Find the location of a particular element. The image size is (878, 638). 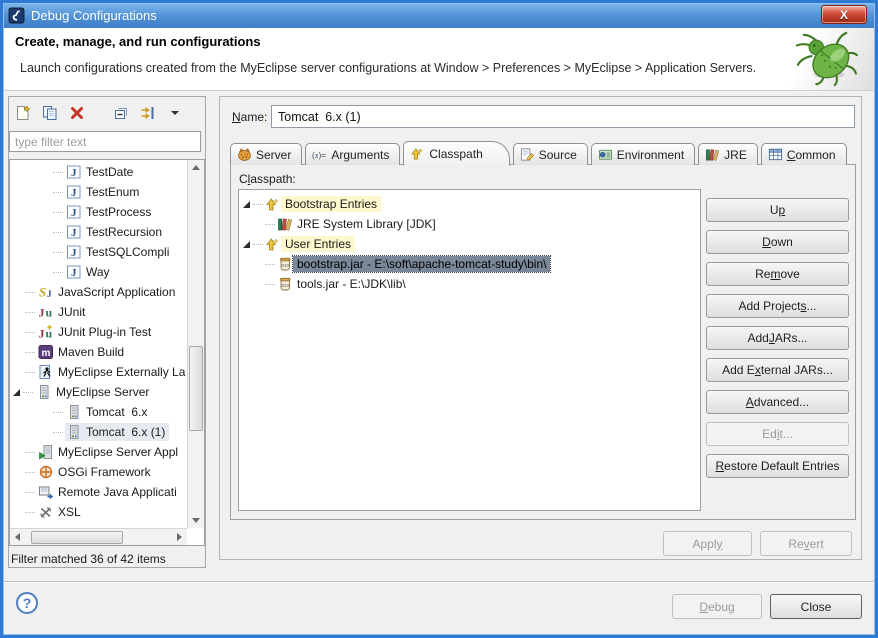

classpath-item-tools-jar: tools.jar - E:\JDK\lib\ is located at coordinates (469, 284).